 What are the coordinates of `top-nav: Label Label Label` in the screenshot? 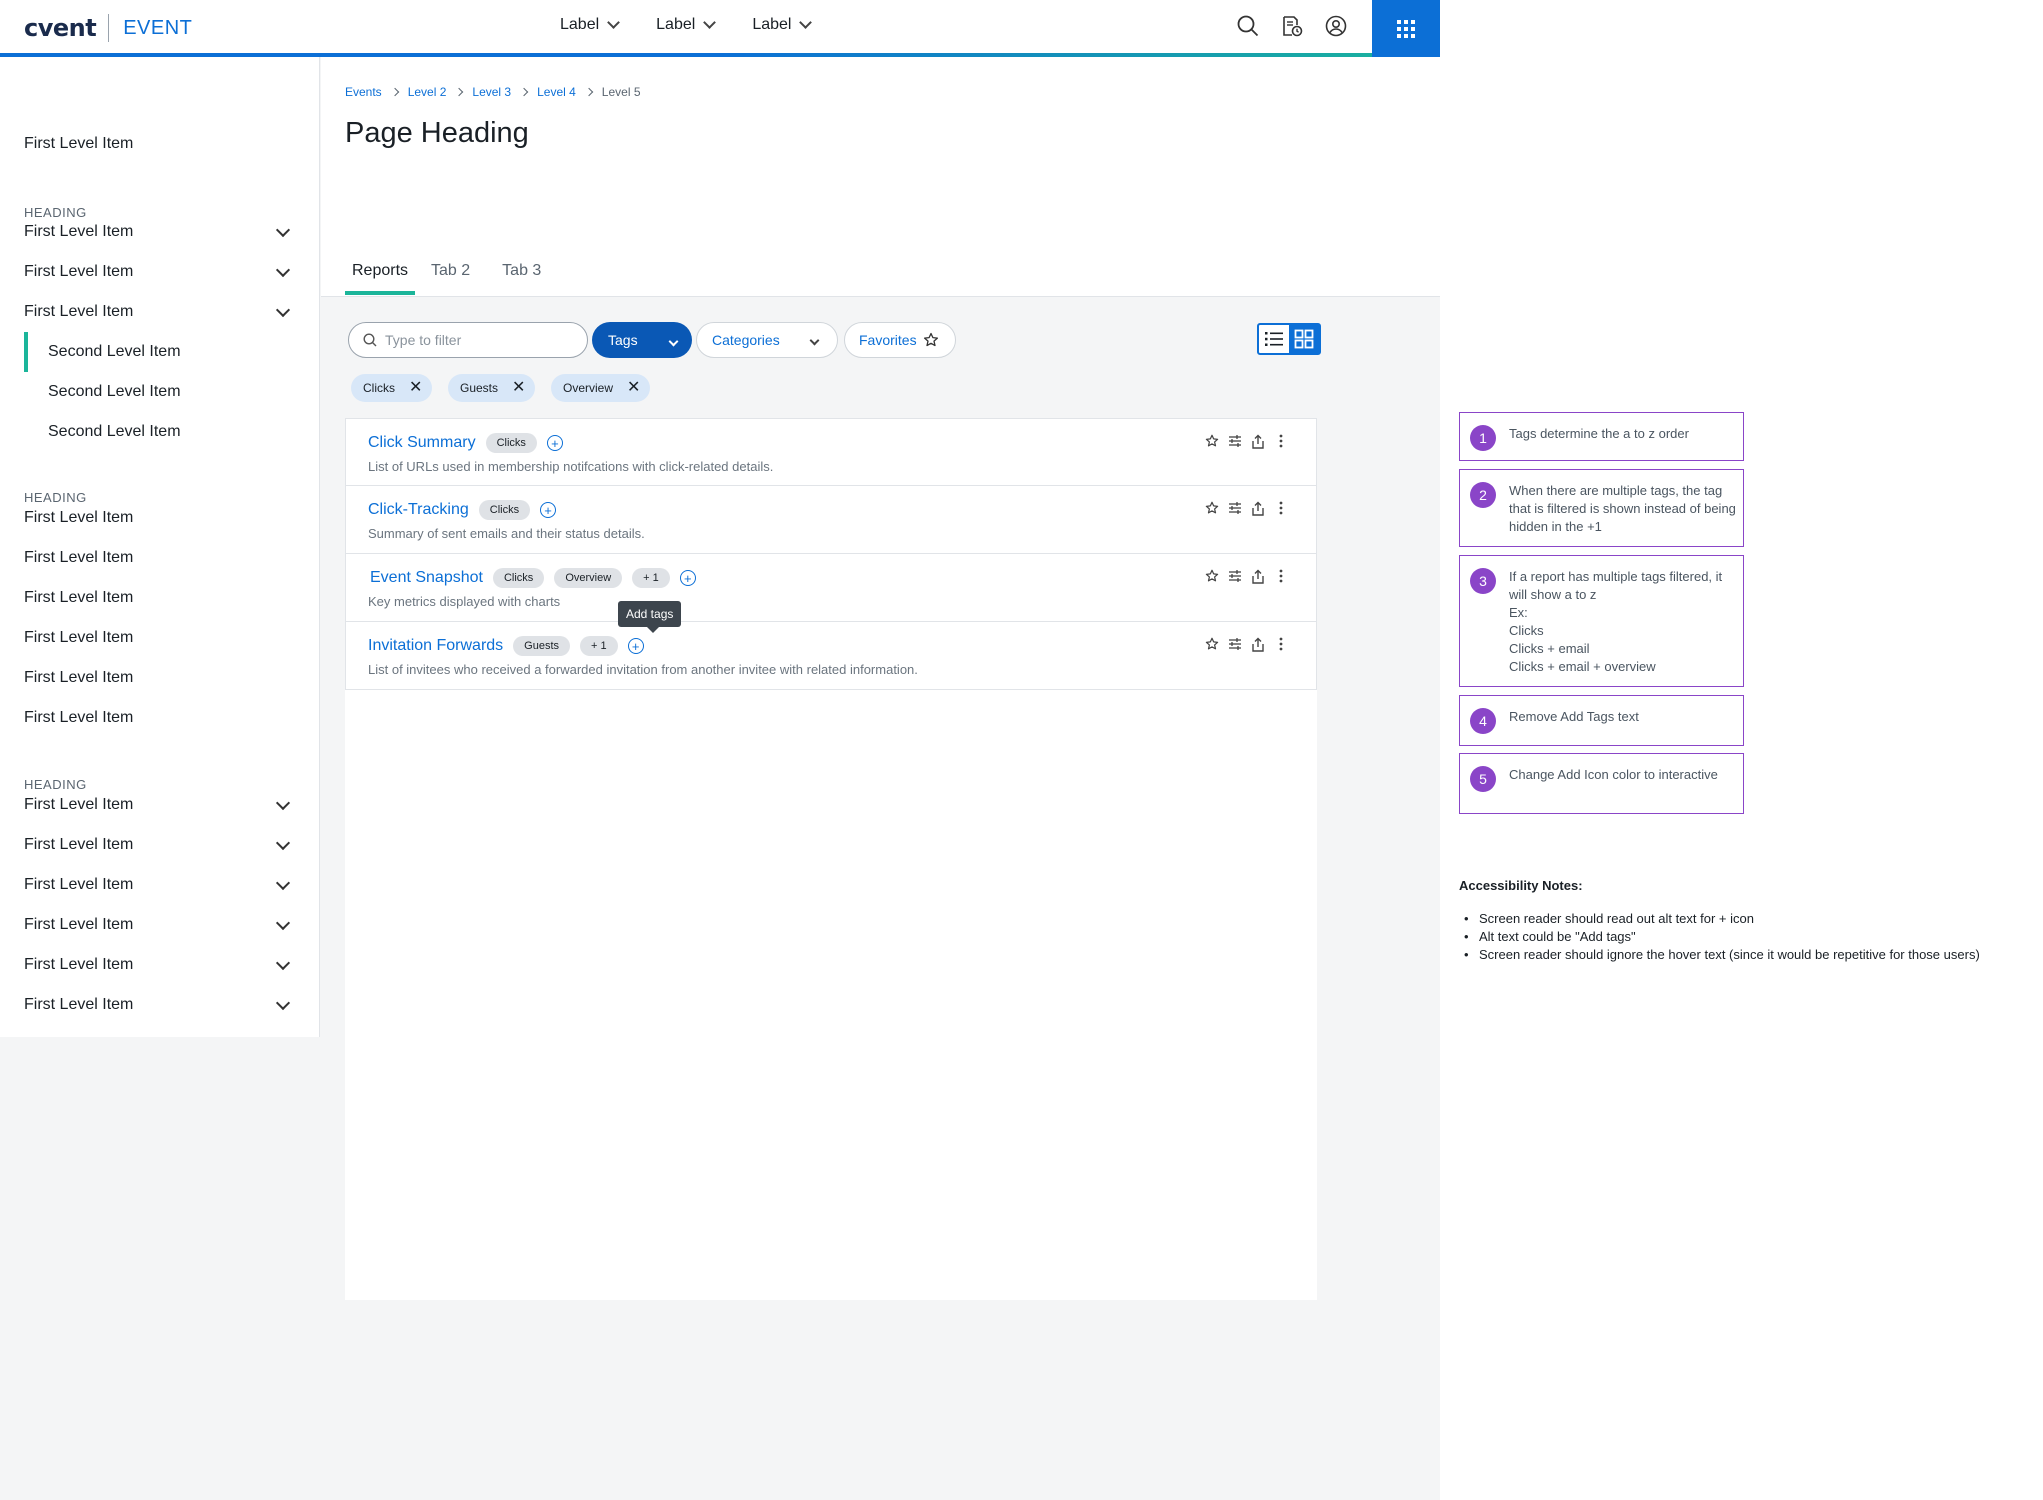 It's located at (686, 25).